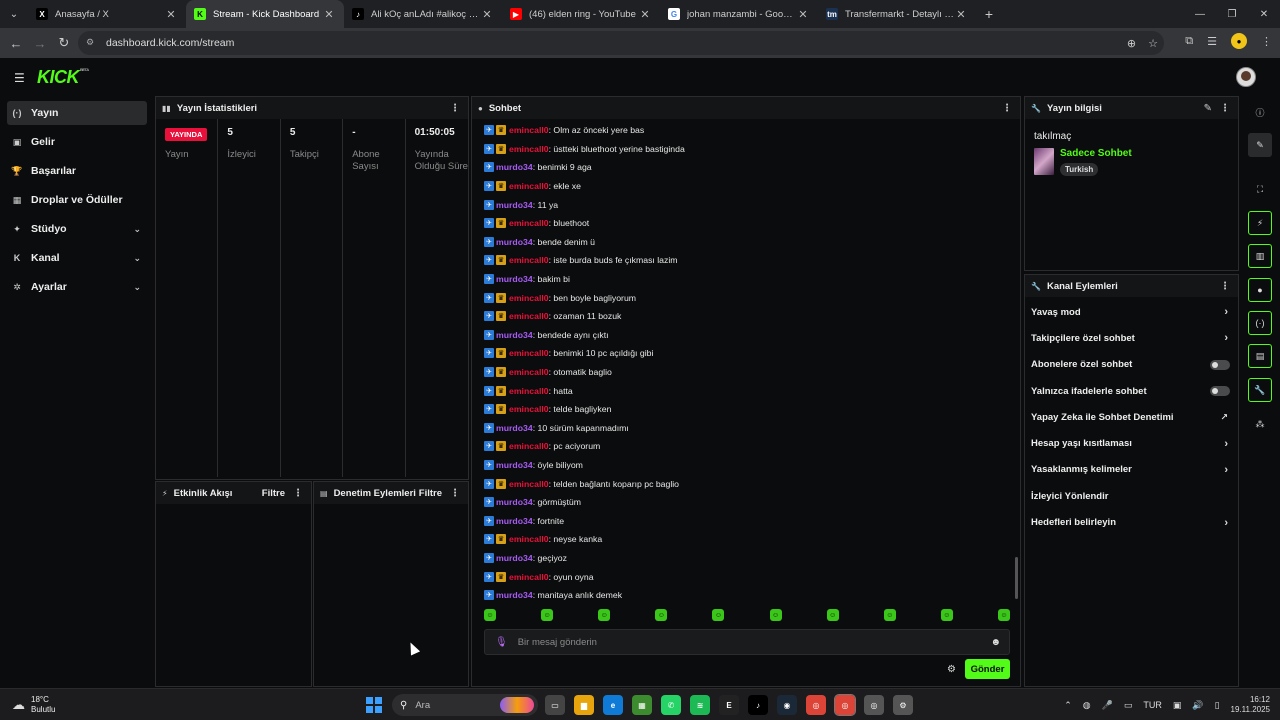  I want to click on language-indicator: TUR, so click(1152, 705).